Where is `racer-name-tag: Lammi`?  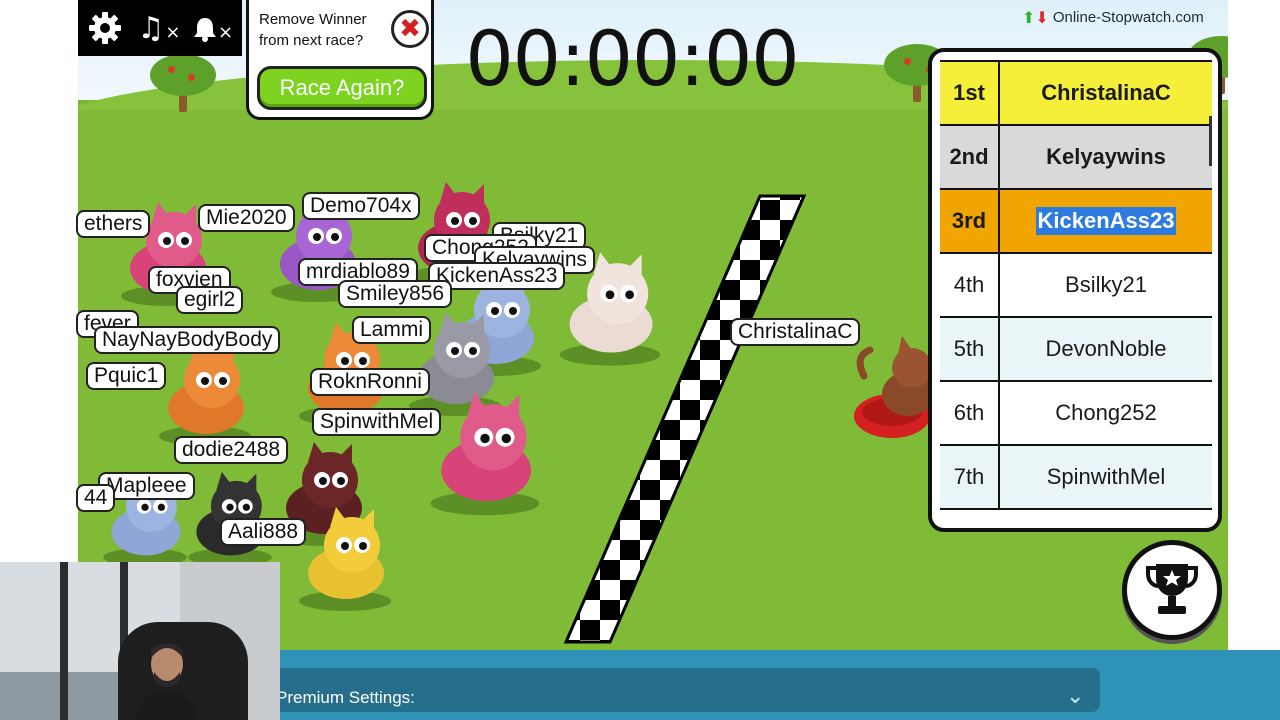
racer-name-tag: Lammi is located at coordinates (392, 330).